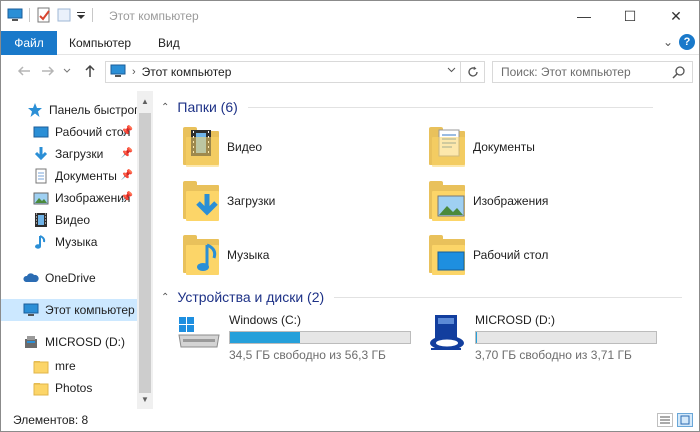 Image resolution: width=700 pixels, height=432 pixels. I want to click on new-folder-icon, so click(64, 15).